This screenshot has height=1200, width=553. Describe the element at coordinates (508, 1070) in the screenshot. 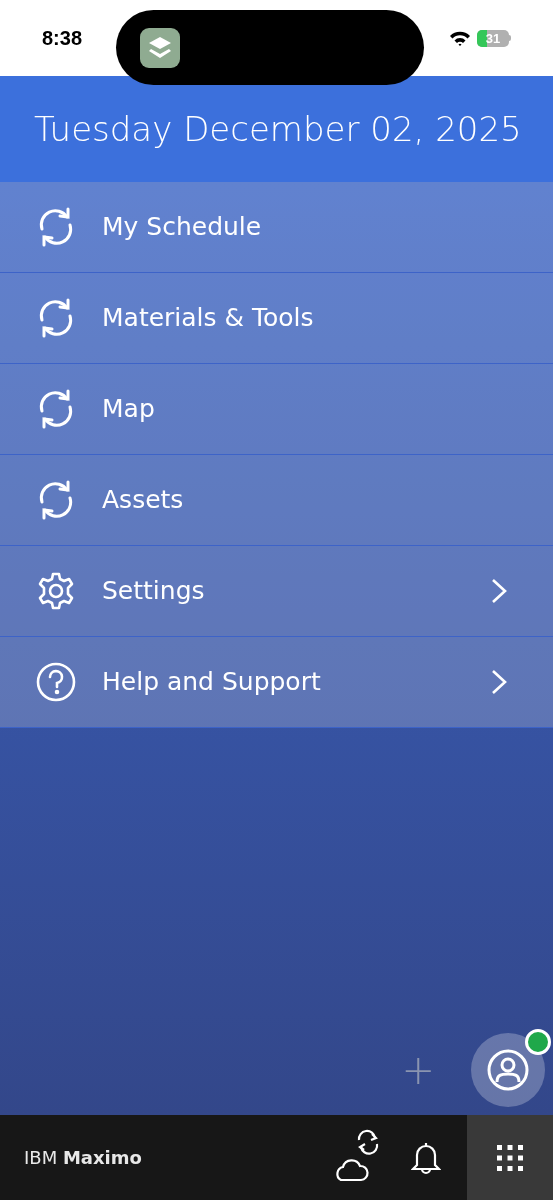

I see `user-icon` at that location.